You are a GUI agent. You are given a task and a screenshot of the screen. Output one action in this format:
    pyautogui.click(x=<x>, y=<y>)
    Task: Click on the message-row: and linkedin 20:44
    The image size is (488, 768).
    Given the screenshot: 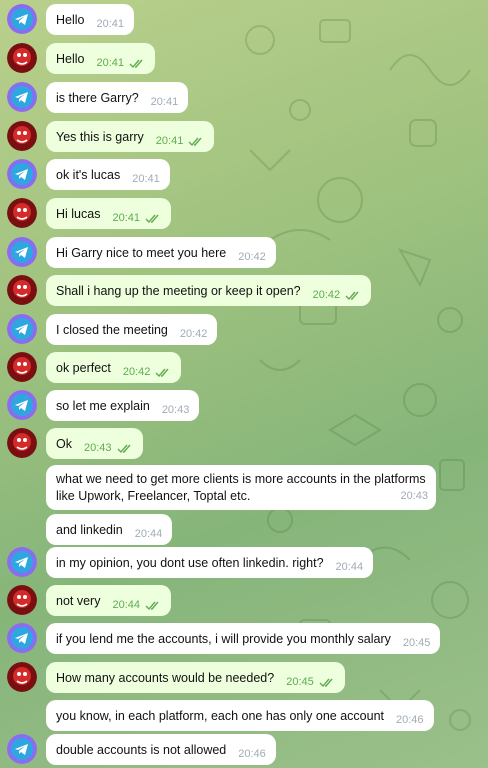 What is the action you would take?
    pyautogui.click(x=244, y=529)
    